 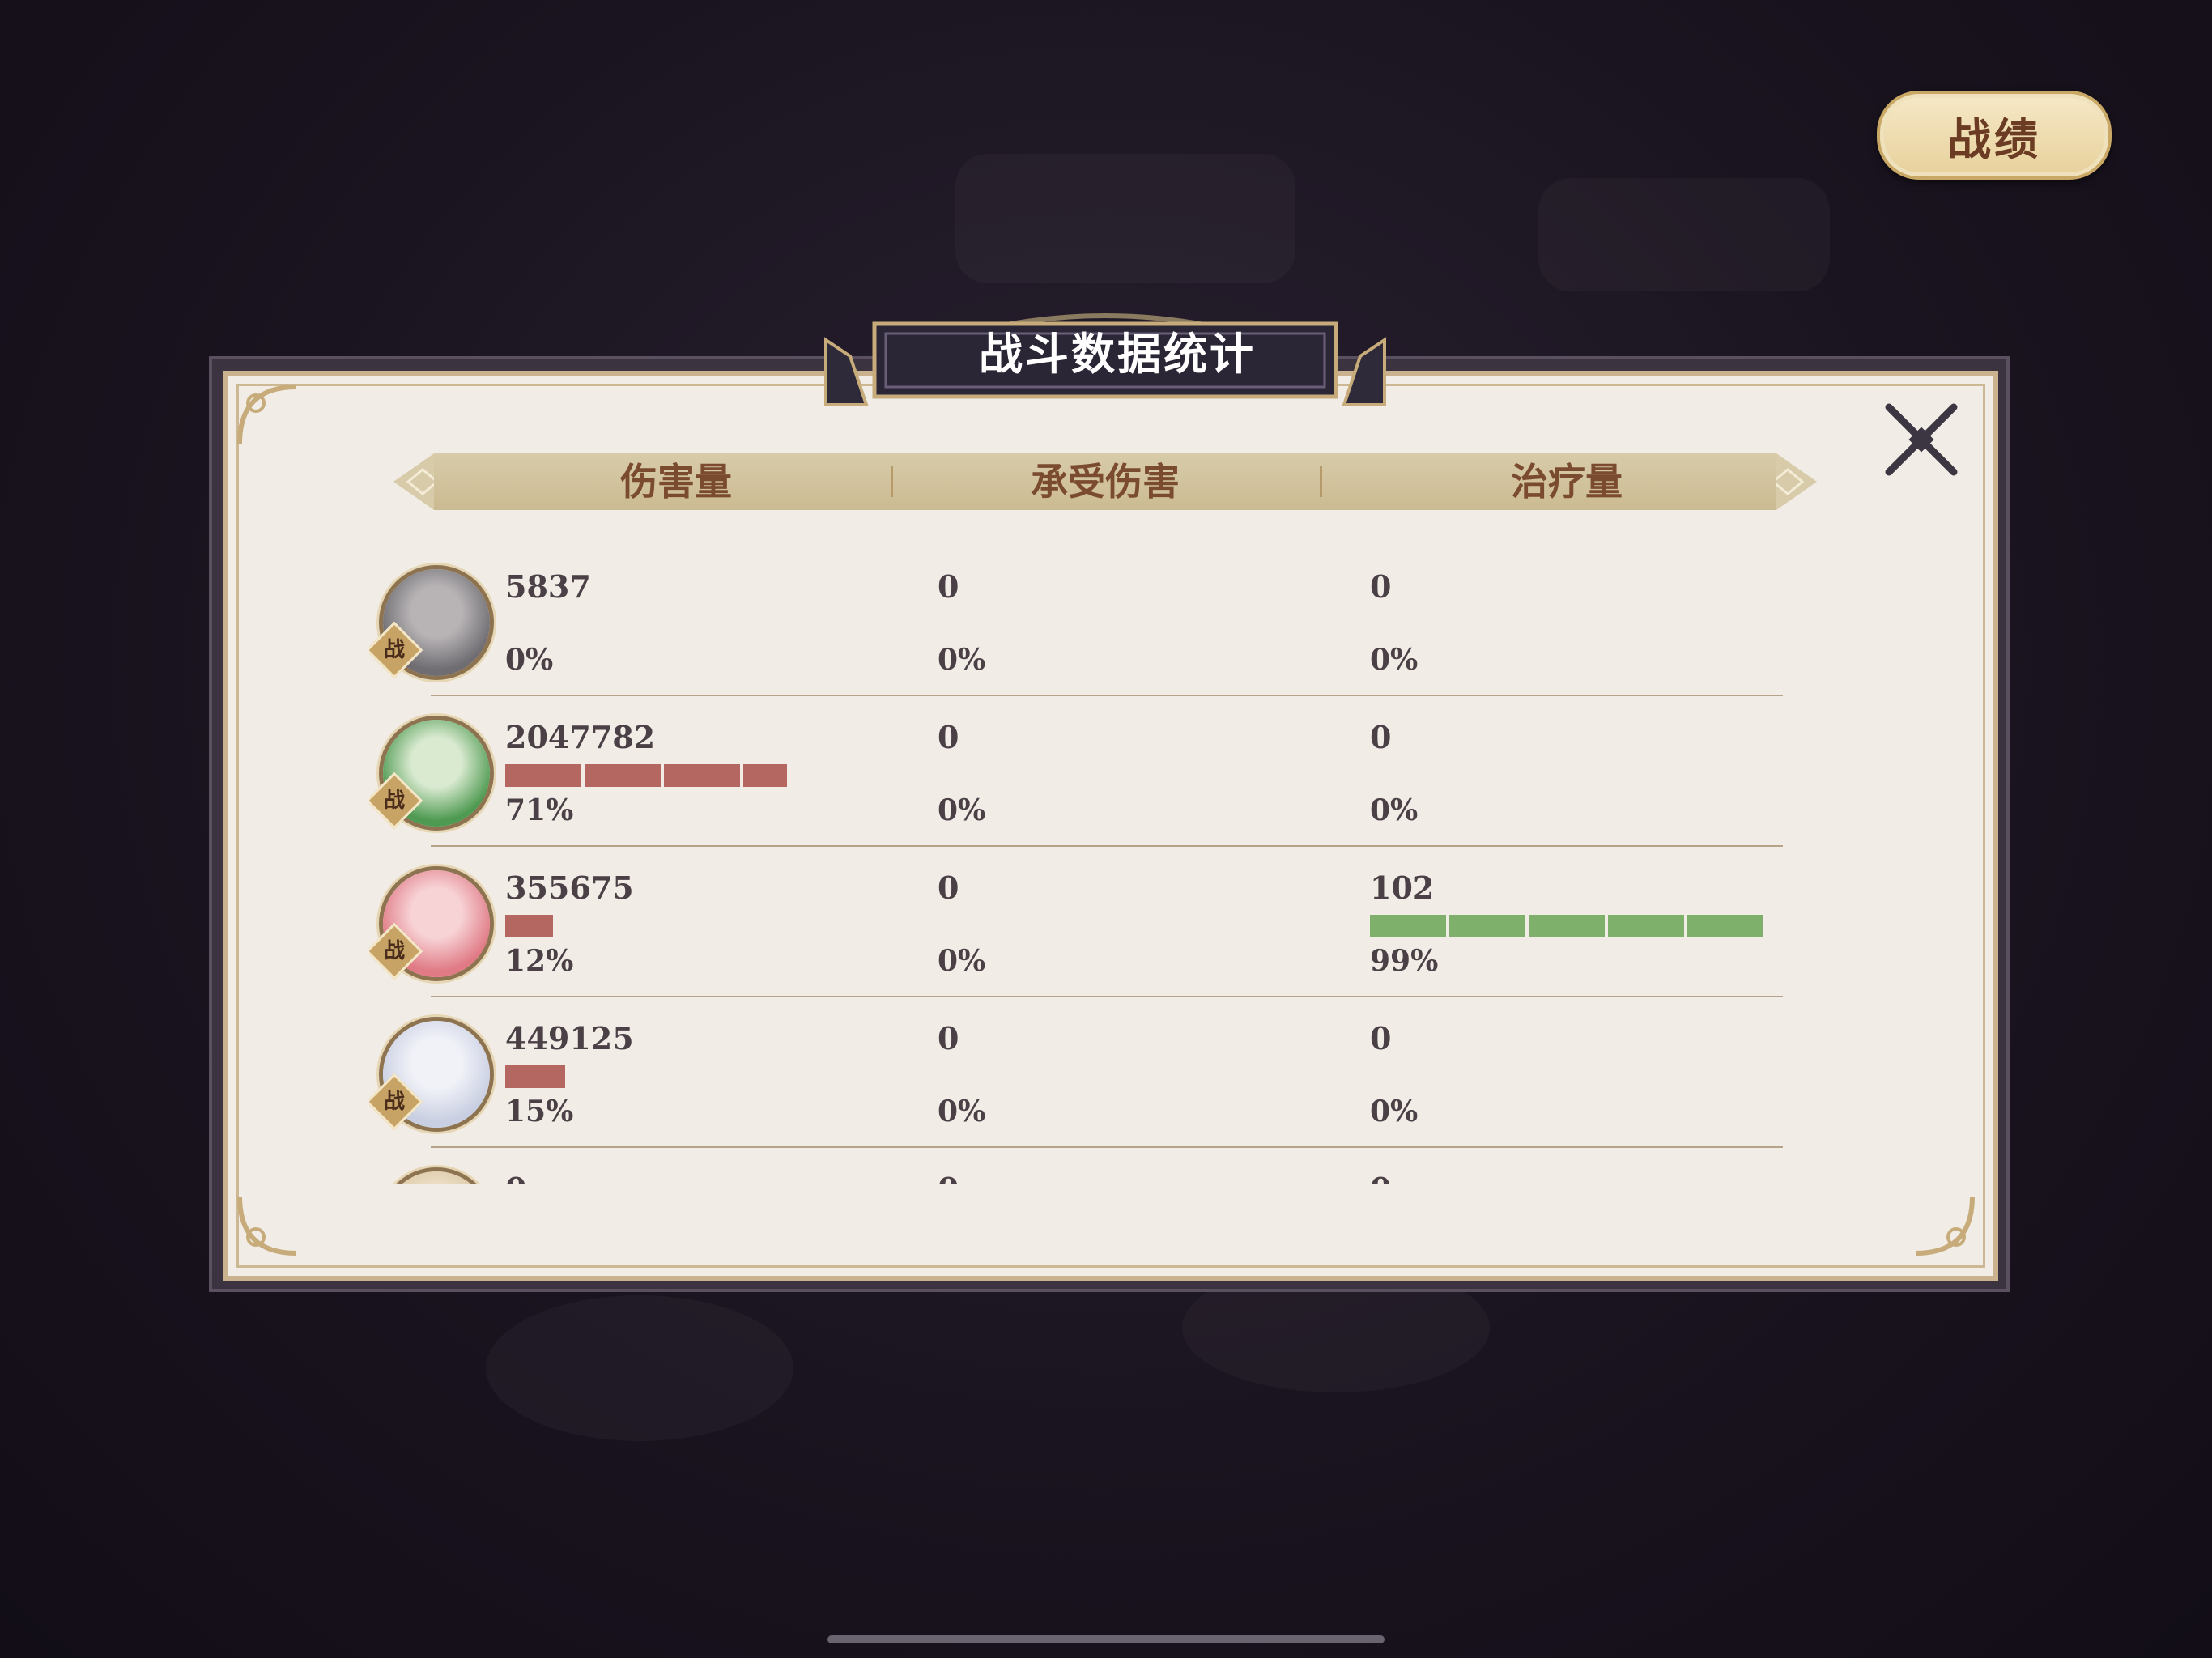 I want to click on close-button, so click(x=1922, y=439).